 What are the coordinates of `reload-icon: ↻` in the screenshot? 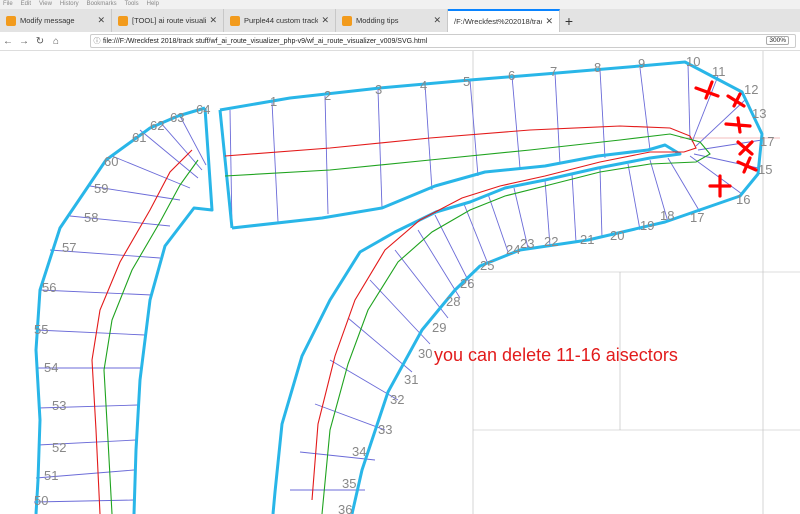 It's located at (40, 41).